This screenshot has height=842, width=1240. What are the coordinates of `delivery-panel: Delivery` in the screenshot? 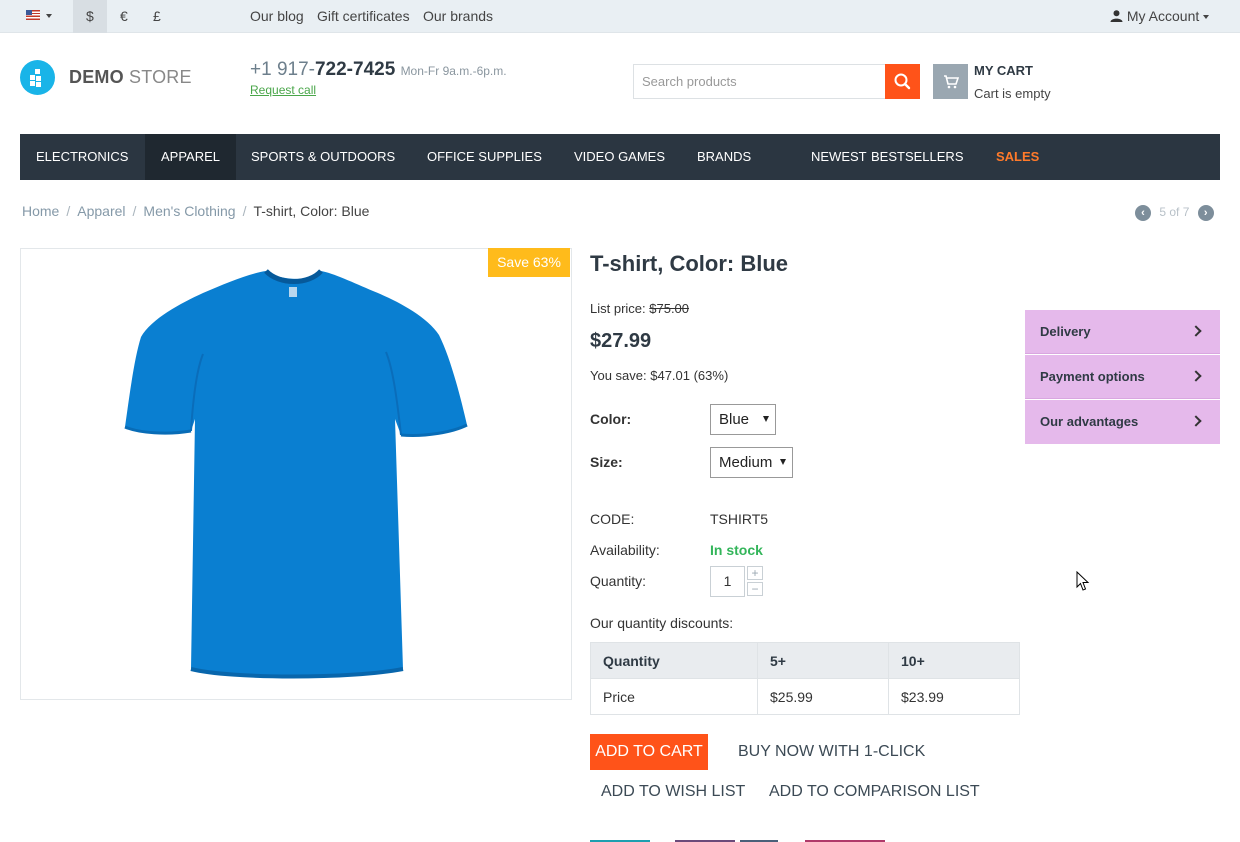 It's located at (1122, 332).